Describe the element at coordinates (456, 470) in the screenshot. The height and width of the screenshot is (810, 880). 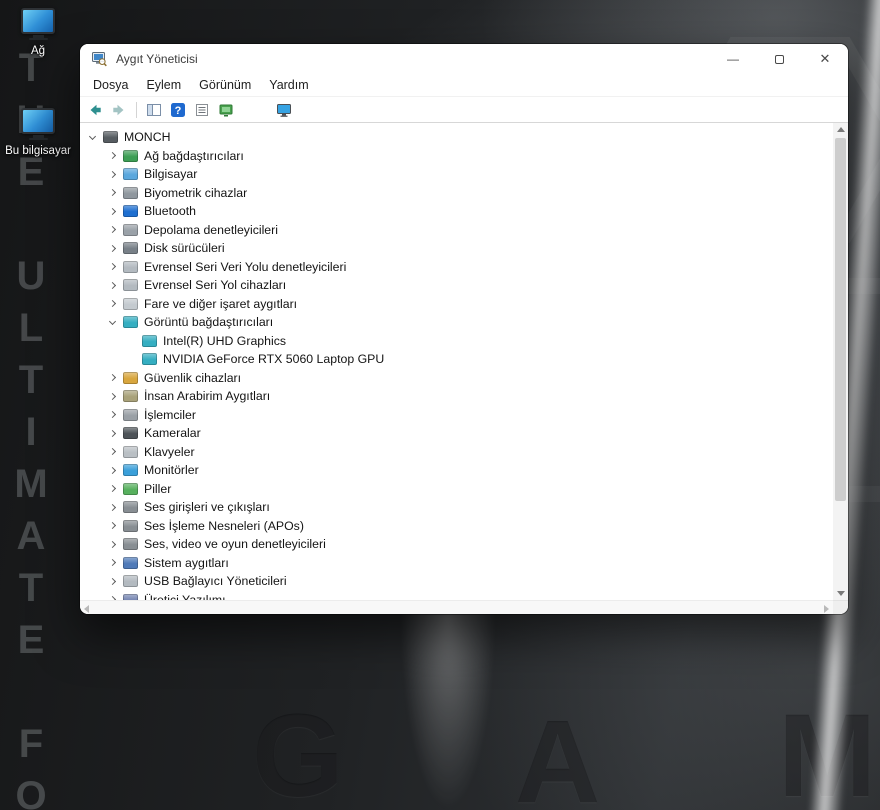
I see `tree-item-monit-rler: Monitörler` at that location.